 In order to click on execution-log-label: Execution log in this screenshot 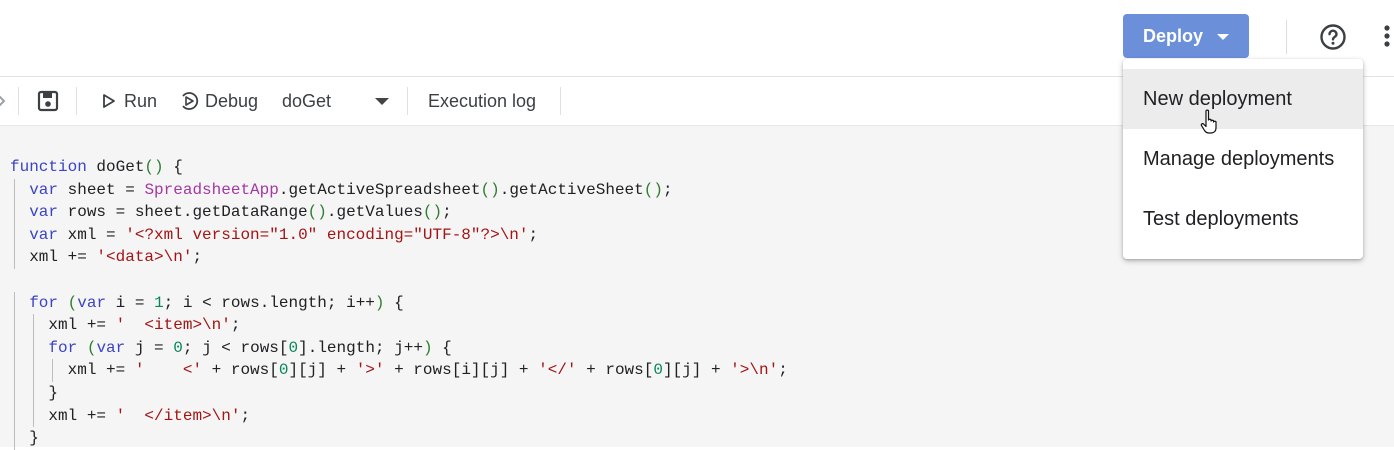, I will do `click(482, 100)`.